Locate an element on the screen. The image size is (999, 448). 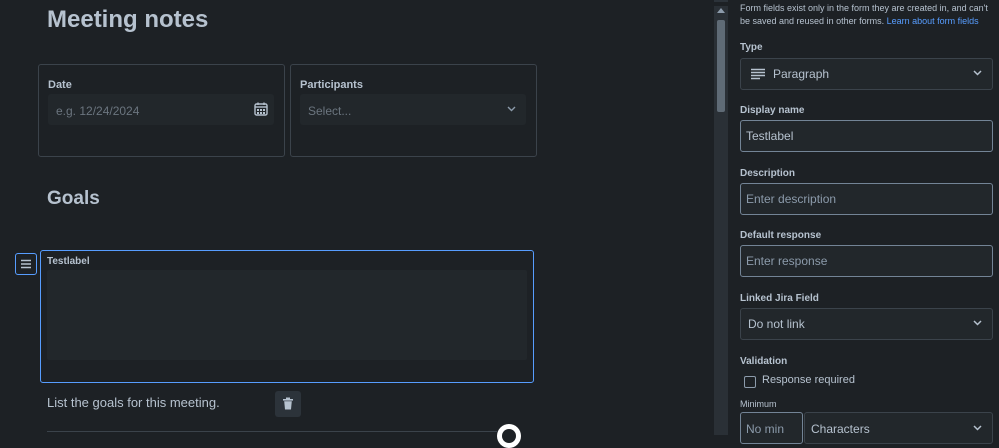
type-label: Type is located at coordinates (751, 47).